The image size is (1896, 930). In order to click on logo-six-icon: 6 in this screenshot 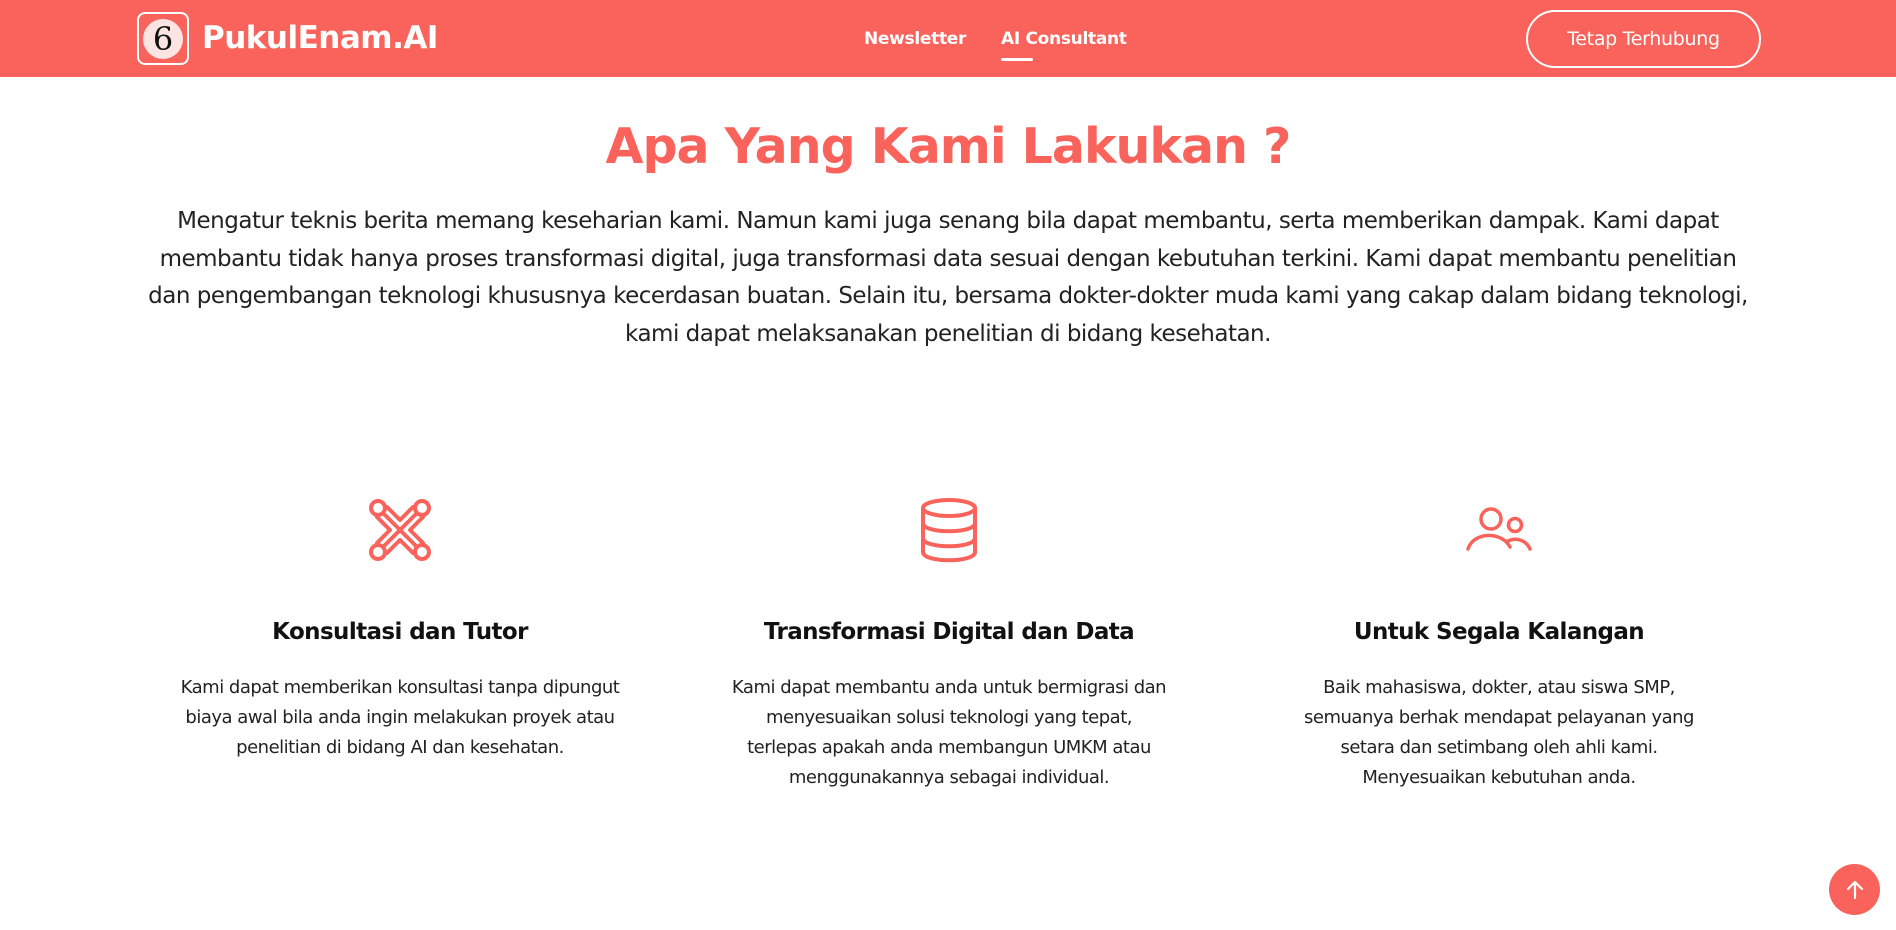, I will do `click(163, 38)`.